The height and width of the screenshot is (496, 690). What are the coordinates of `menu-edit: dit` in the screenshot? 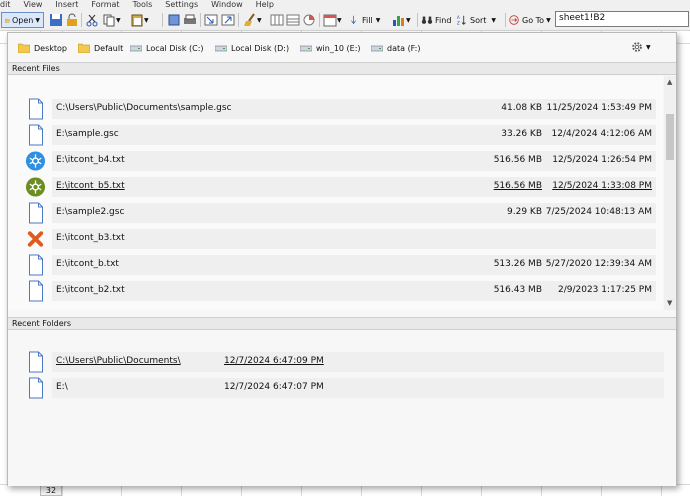 It's located at (5, 4).